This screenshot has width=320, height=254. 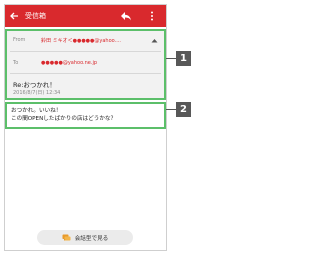 I want to click on mail-body: おつかれ。いいね！ この間OPENしたばかりの店はどうかな？, so click(x=85, y=115).